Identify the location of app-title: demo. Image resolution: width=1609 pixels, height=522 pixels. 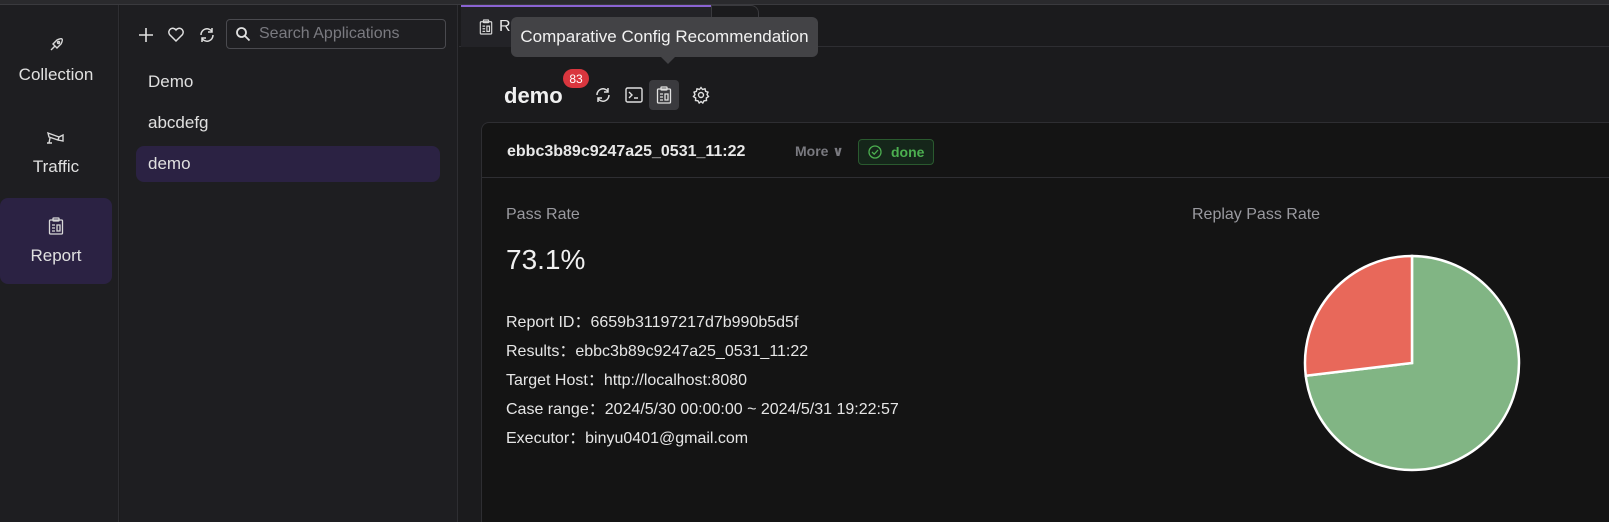
(533, 95).